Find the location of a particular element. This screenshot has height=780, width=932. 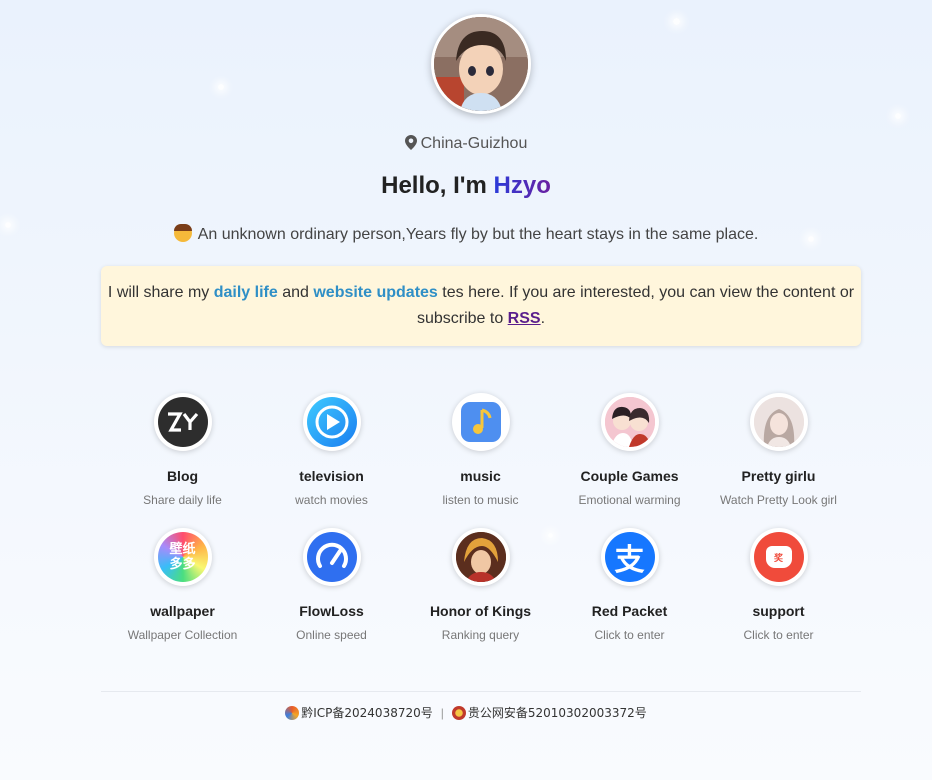

tile-music: music listen to music is located at coordinates (480, 450).